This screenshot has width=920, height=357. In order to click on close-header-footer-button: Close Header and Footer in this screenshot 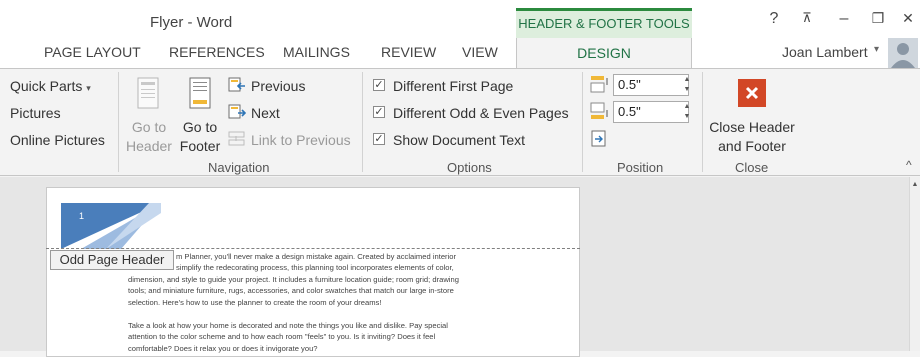, I will do `click(752, 137)`.